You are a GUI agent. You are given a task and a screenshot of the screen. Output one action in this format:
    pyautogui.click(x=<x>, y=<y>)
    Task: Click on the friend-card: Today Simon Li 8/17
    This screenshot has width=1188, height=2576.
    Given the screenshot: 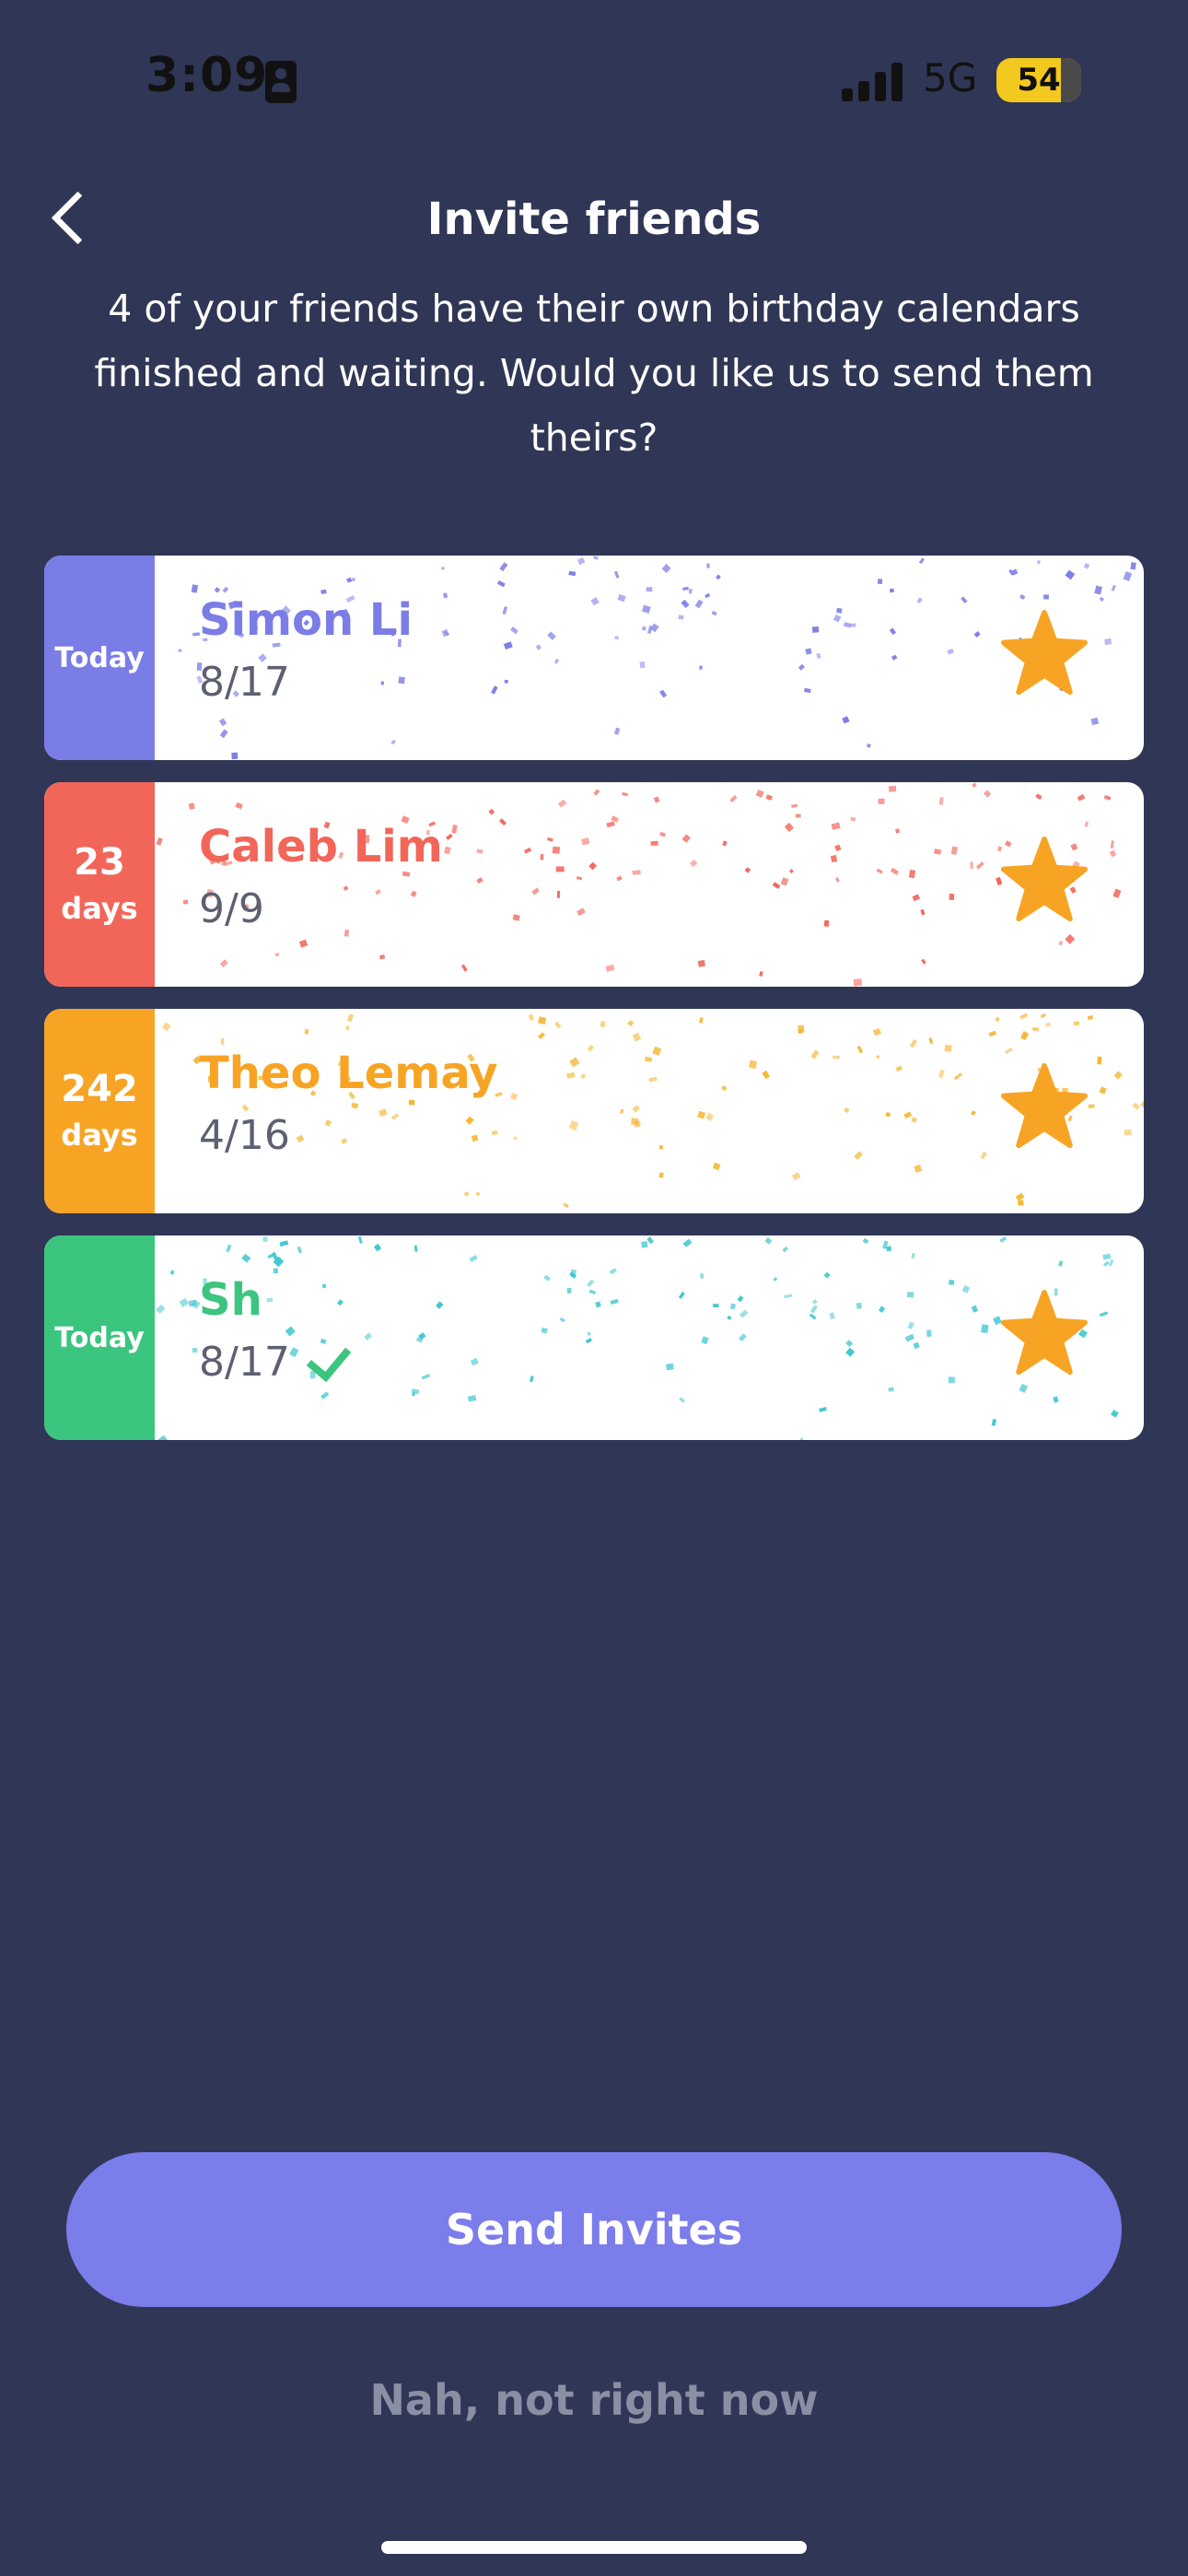 What is the action you would take?
    pyautogui.click(x=594, y=658)
    